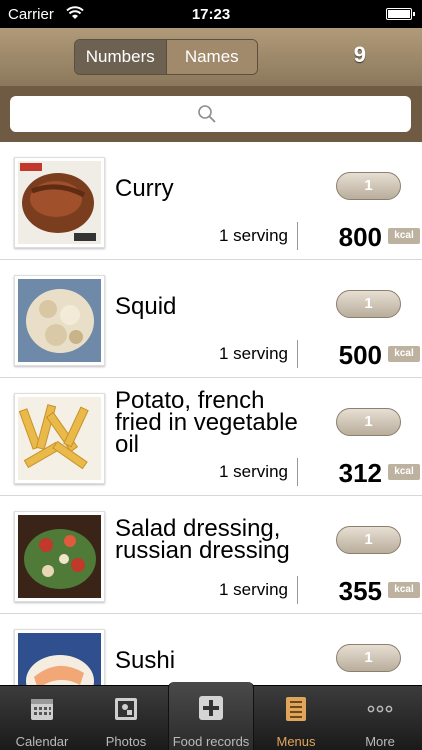 The width and height of the screenshot is (422, 750). Describe the element at coordinates (207, 114) in the screenshot. I see `search-icon` at that location.